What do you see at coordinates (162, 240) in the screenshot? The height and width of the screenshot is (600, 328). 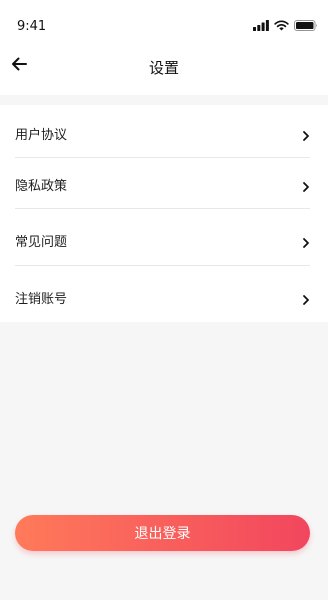 I see `menu-item-faq: 常见问题` at bounding box center [162, 240].